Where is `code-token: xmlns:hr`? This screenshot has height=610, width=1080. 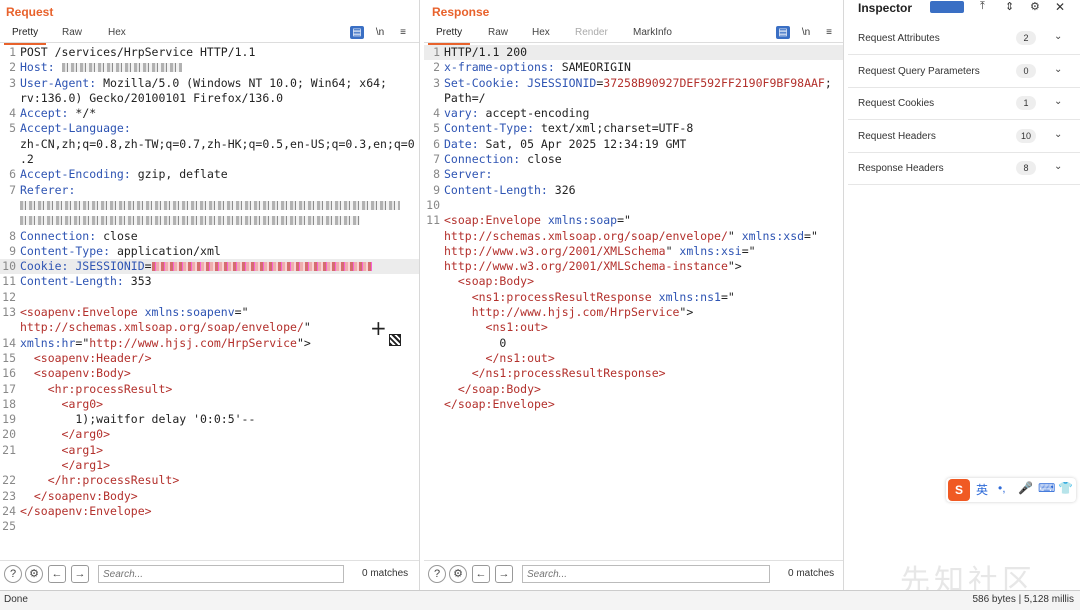 code-token: xmlns:hr is located at coordinates (48, 342).